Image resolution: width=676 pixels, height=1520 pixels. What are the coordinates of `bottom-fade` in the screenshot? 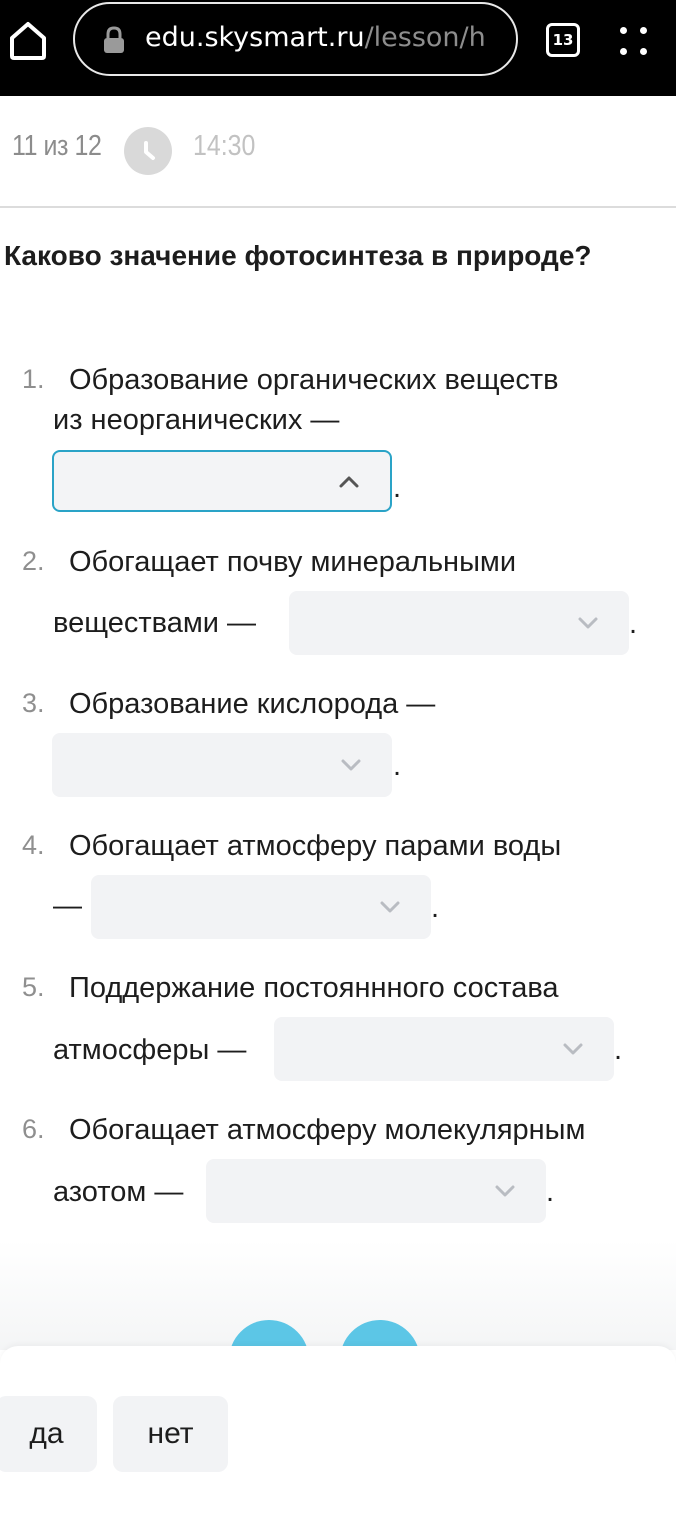 It's located at (338, 1295).